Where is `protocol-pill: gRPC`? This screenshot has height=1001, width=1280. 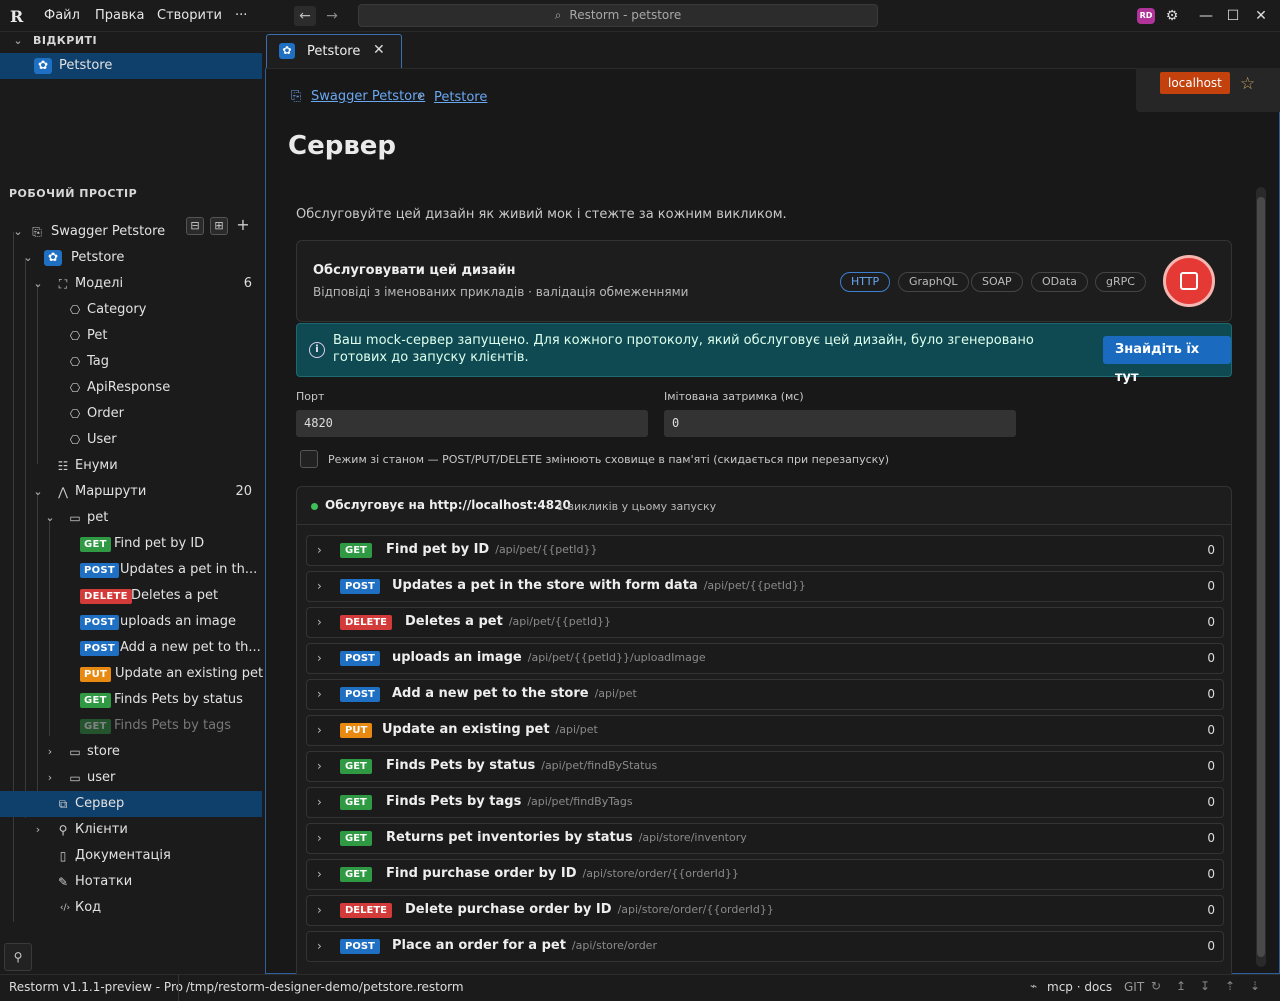 protocol-pill: gRPC is located at coordinates (1120, 282).